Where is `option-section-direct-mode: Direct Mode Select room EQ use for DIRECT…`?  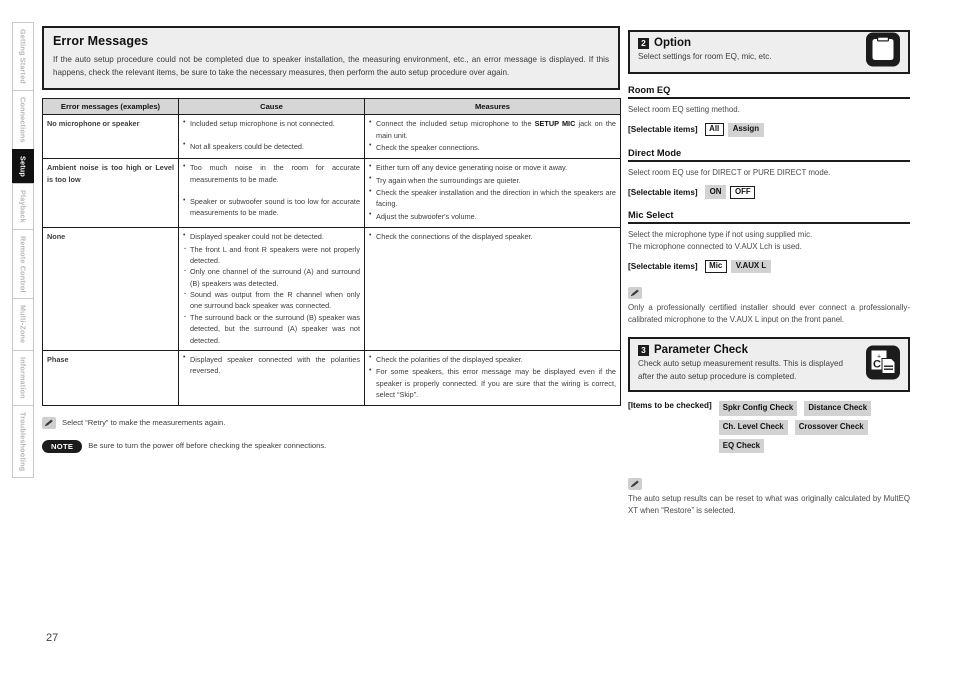
option-section-direct-mode: Direct Mode Select room EQ use for DIRECT… is located at coordinates (769, 174).